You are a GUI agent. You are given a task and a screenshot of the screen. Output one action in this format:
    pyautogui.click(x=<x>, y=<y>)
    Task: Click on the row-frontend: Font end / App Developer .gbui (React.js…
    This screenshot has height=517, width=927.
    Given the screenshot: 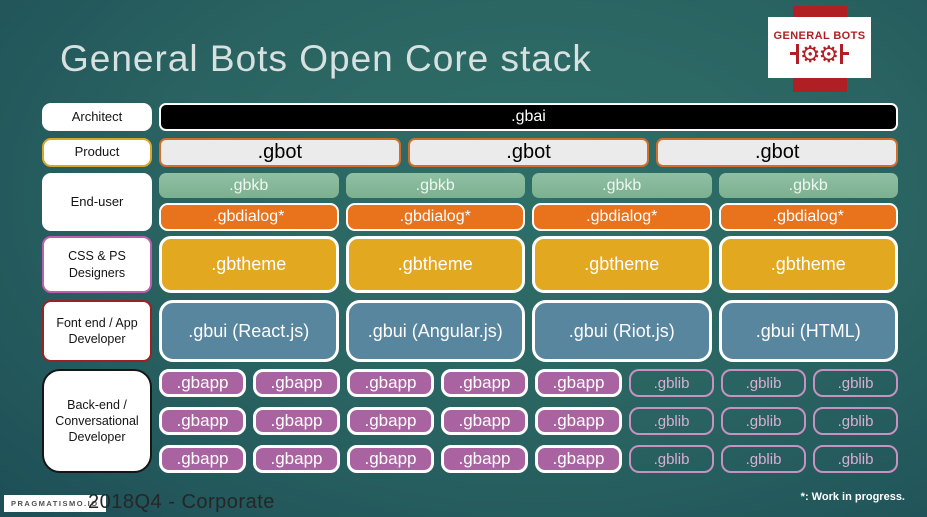 What is the action you would take?
    pyautogui.click(x=470, y=331)
    